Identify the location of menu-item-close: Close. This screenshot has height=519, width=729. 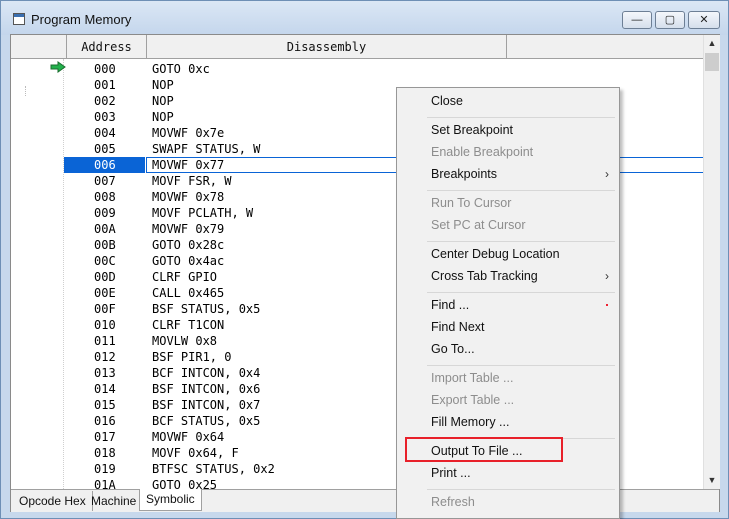
(508, 101).